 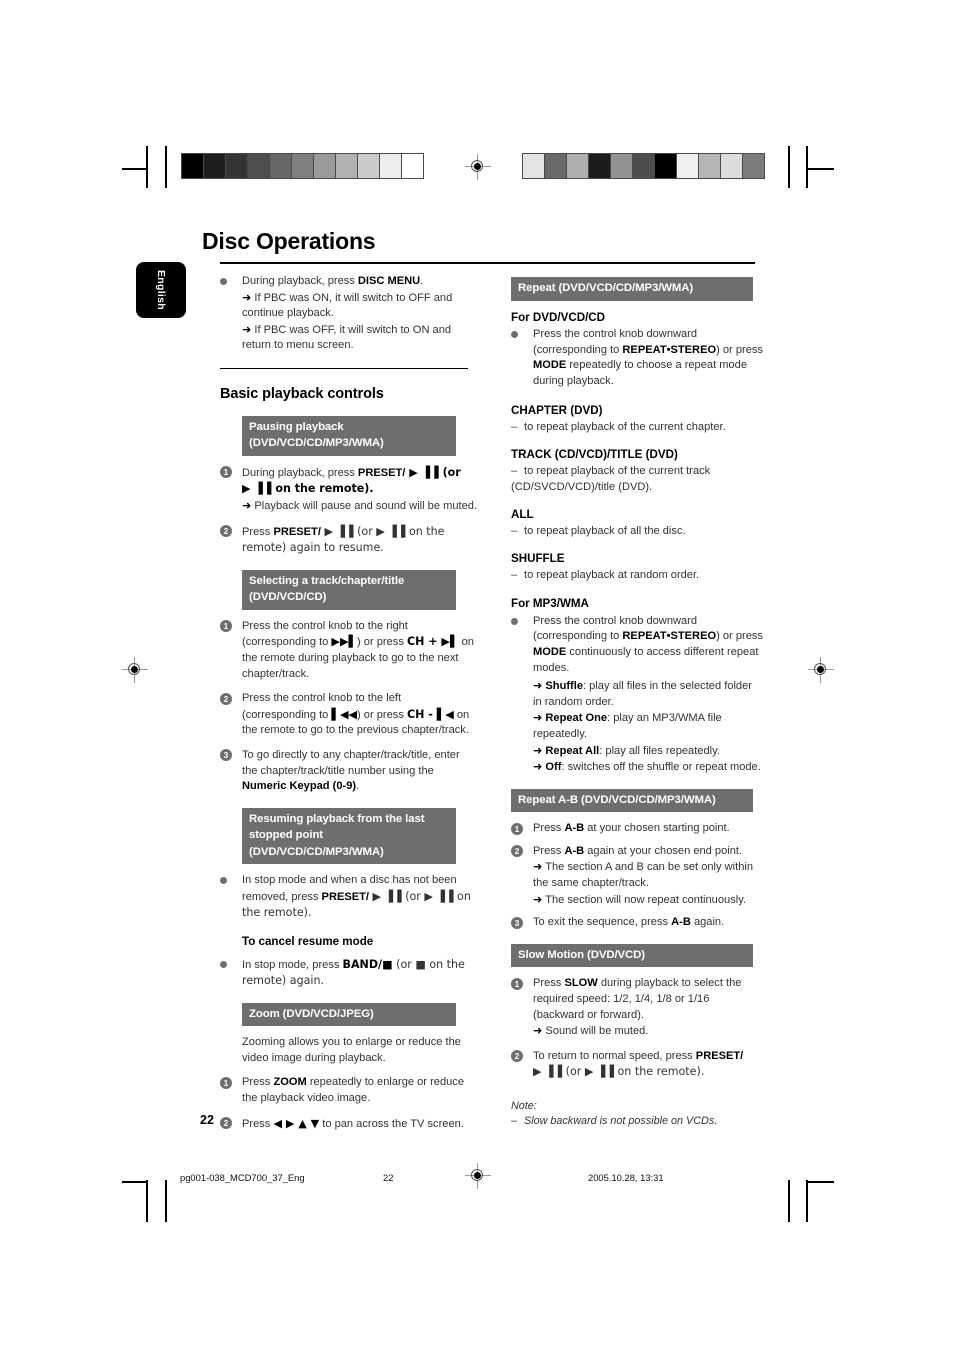 I want to click on language-tab-label: English, so click(x=161, y=290).